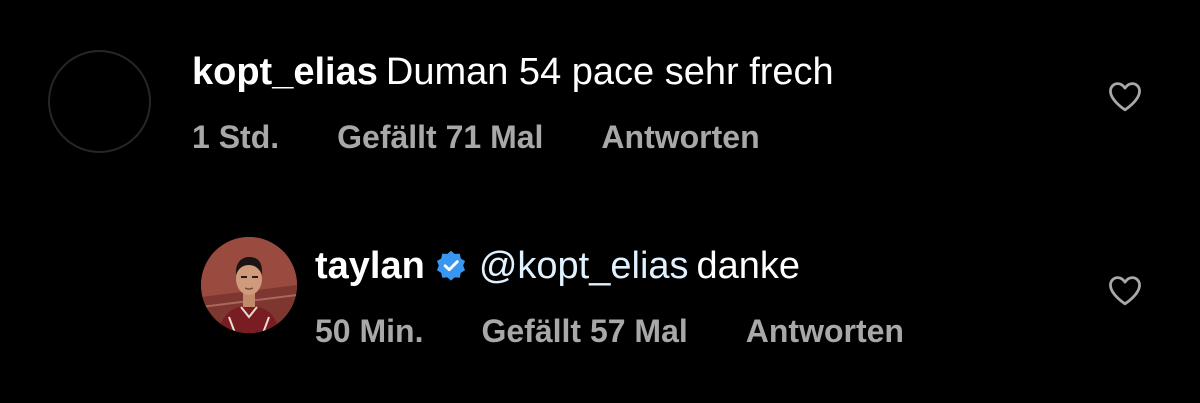 Image resolution: width=1200 pixels, height=403 pixels. Describe the element at coordinates (584, 331) in the screenshot. I see `comment-likes-count: Gefällt 57 Mal` at that location.